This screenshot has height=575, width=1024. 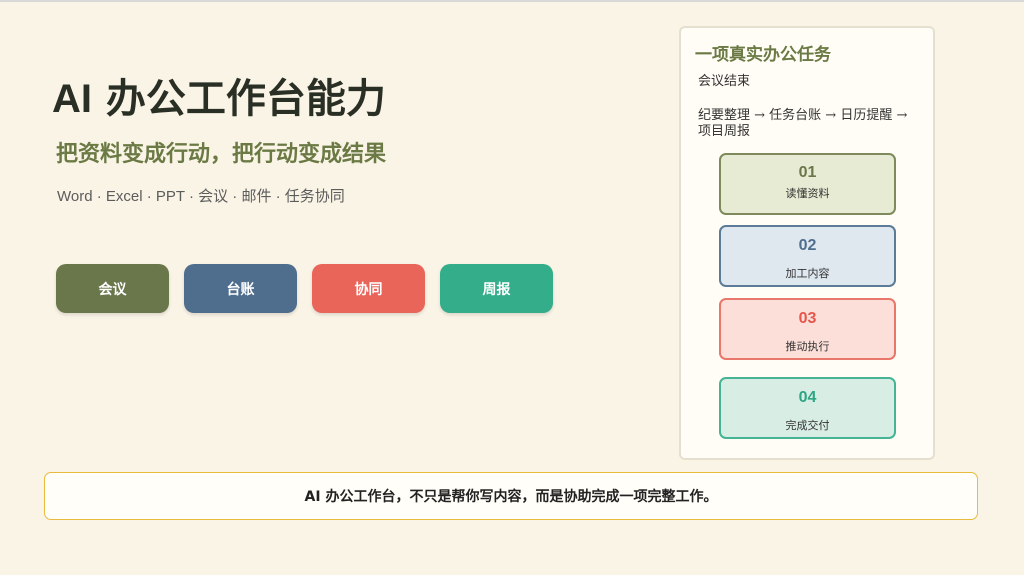 What do you see at coordinates (221, 154) in the screenshot?
I see `subtitle: 把资料变成行动，把行动变成结果` at bounding box center [221, 154].